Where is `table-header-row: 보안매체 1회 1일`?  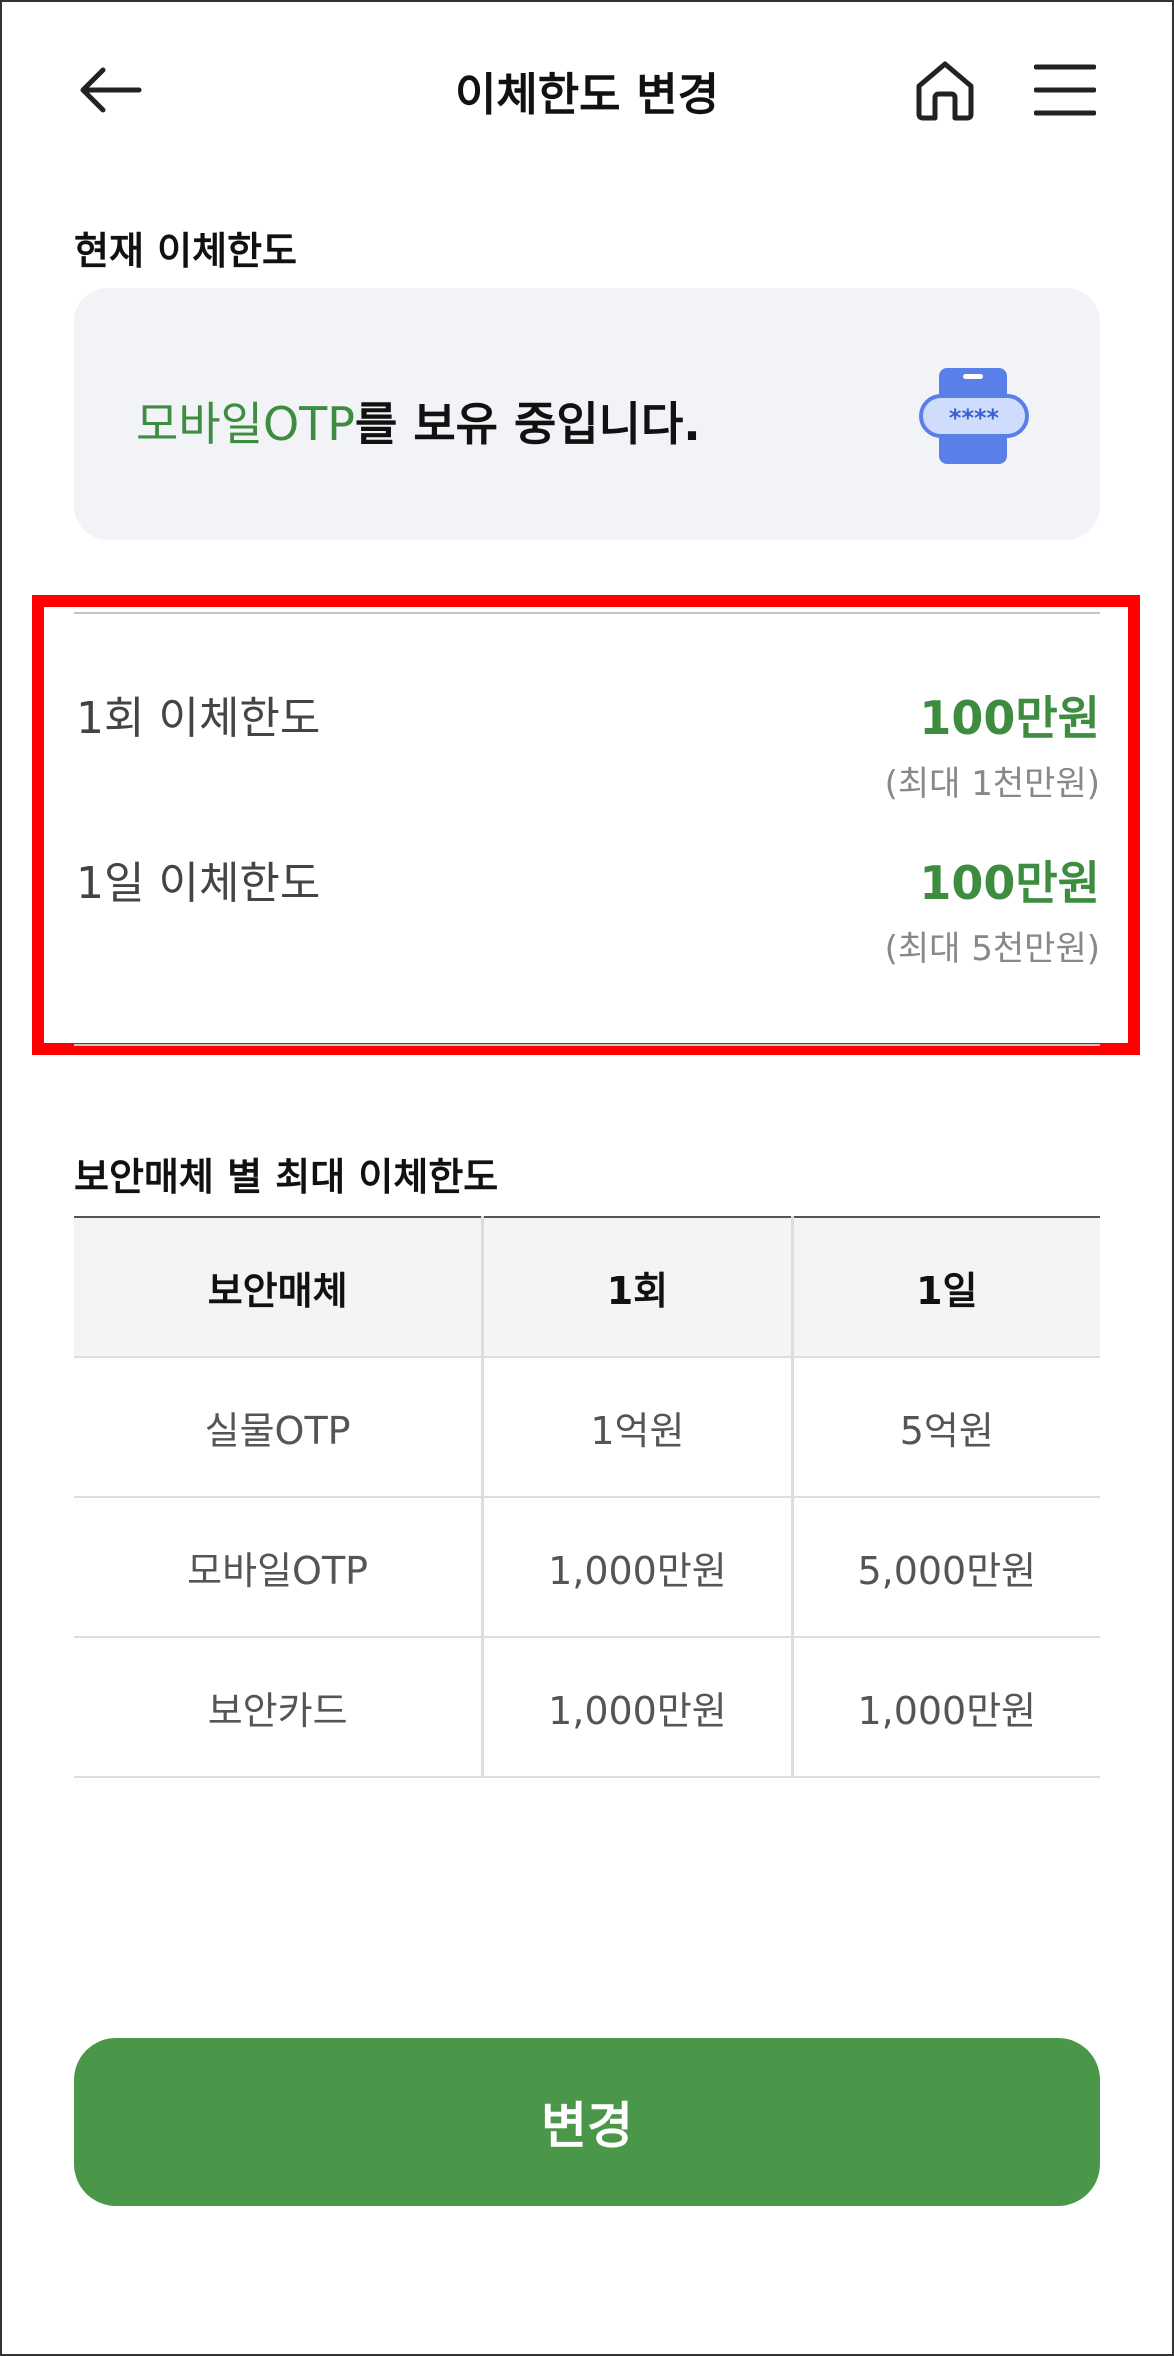
table-header-row: 보안매체 1회 1일 is located at coordinates (587, 1287).